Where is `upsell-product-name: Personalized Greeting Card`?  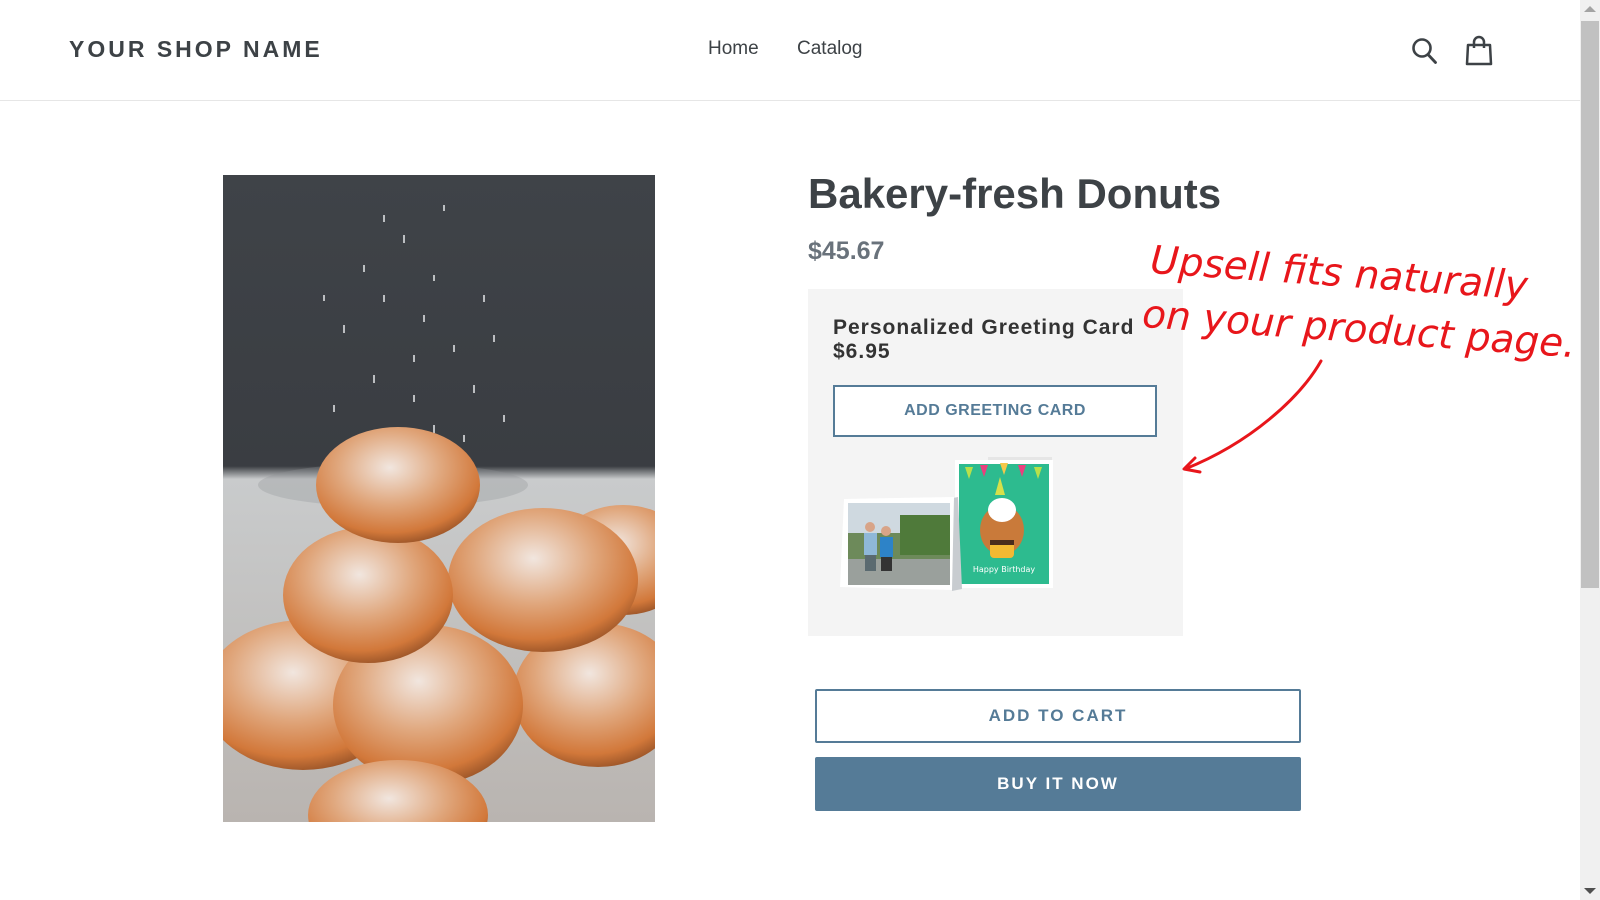
upsell-product-name: Personalized Greeting Card is located at coordinates (984, 327).